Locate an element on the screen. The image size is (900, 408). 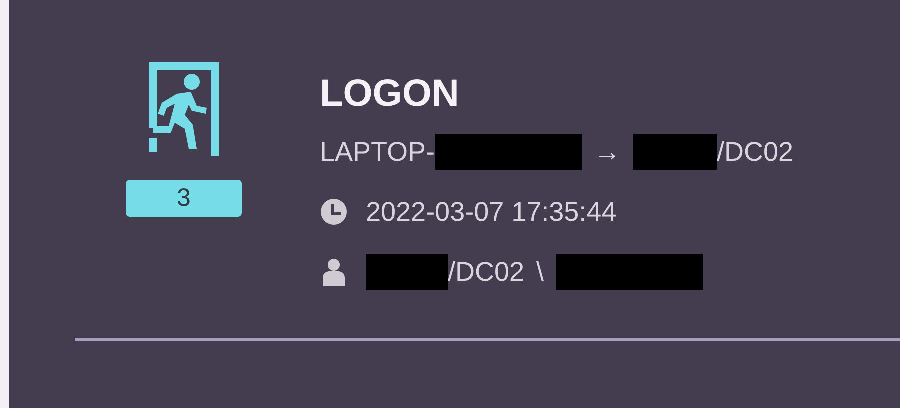
arrow-text: → is located at coordinates (608, 152).